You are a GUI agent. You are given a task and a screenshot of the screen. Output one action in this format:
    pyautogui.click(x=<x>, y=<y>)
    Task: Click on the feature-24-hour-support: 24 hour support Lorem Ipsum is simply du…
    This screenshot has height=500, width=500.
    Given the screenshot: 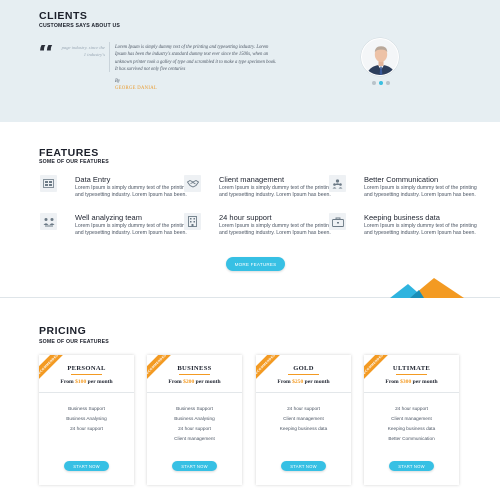 What is the action you would take?
    pyautogui.click(x=259, y=229)
    